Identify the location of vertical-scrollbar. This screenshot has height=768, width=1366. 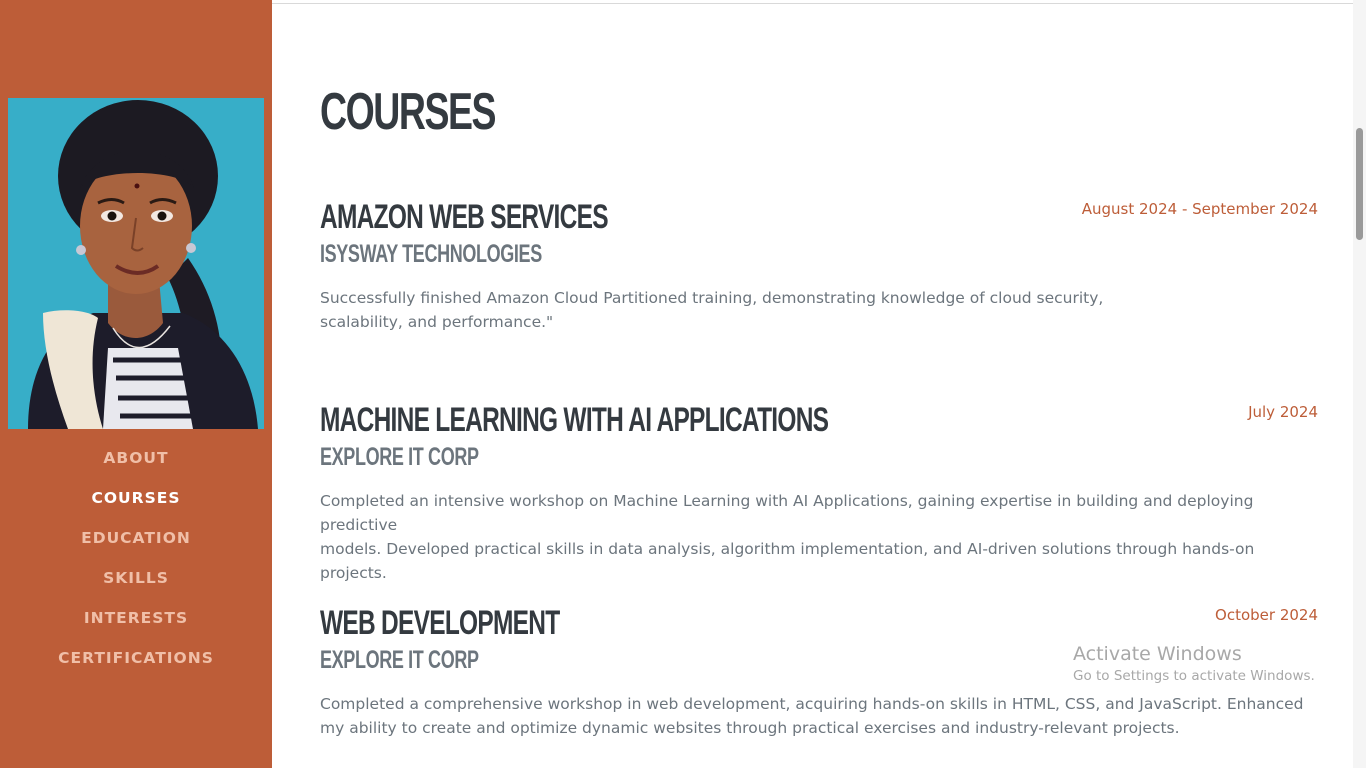
(1359, 384).